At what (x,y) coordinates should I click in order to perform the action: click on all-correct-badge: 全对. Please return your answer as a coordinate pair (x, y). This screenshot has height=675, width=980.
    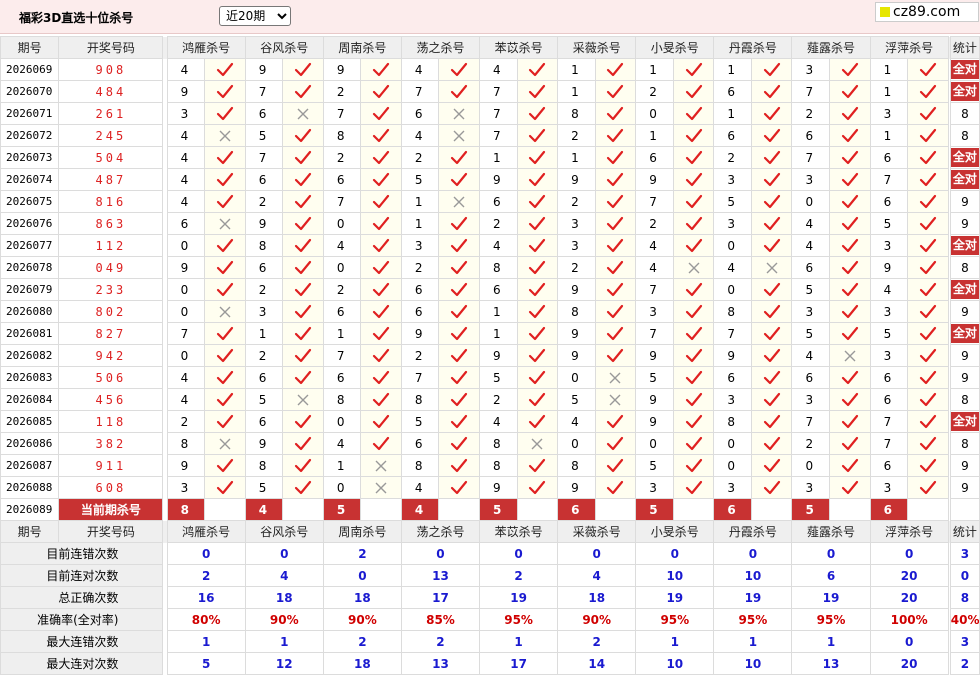
    Looking at the image, I should click on (965, 245).